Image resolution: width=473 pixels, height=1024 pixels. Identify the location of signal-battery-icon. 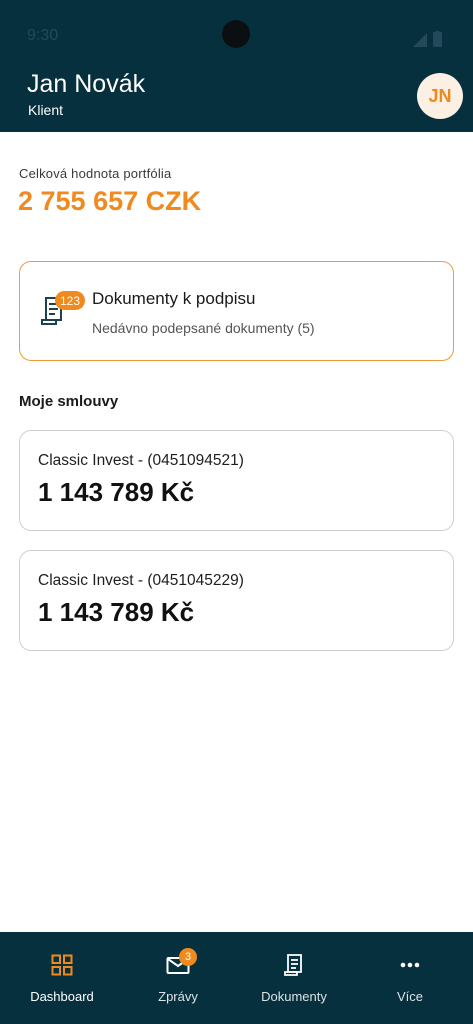
(427, 39).